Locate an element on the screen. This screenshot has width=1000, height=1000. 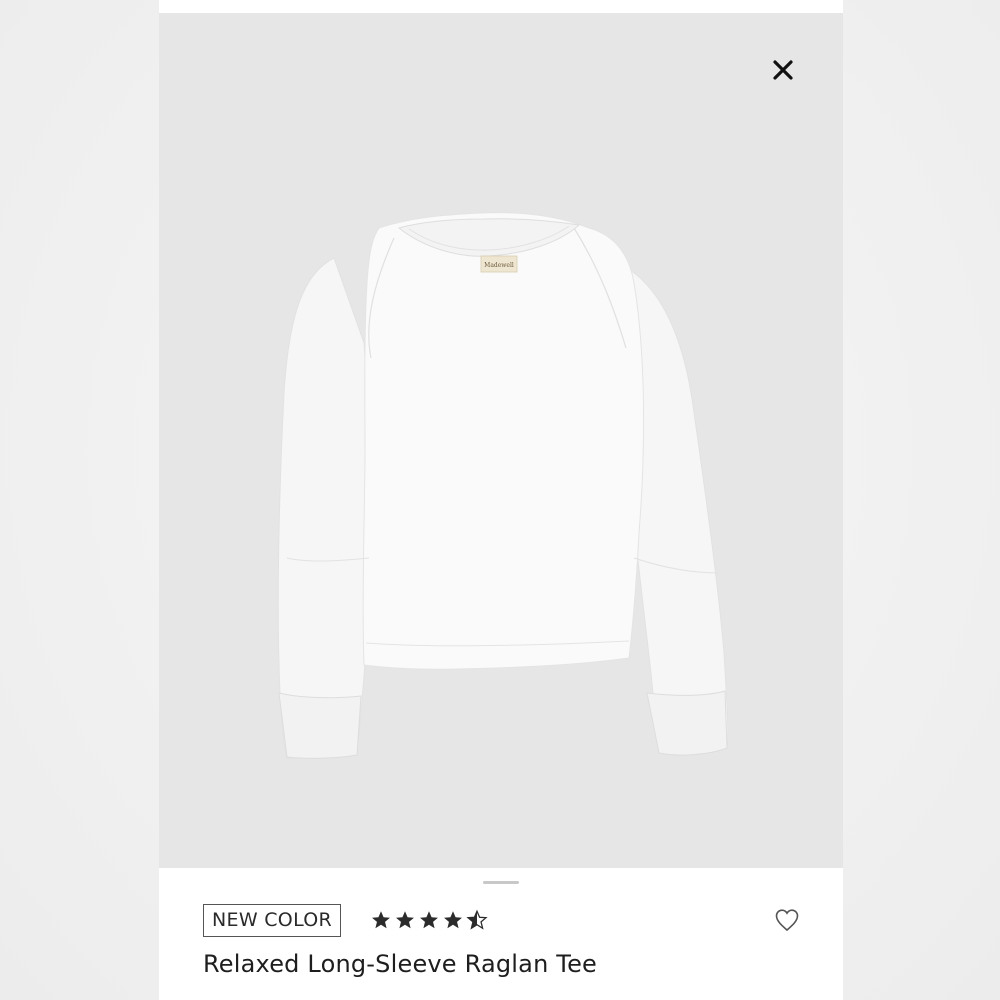
rating-stars is located at coordinates (429, 921).